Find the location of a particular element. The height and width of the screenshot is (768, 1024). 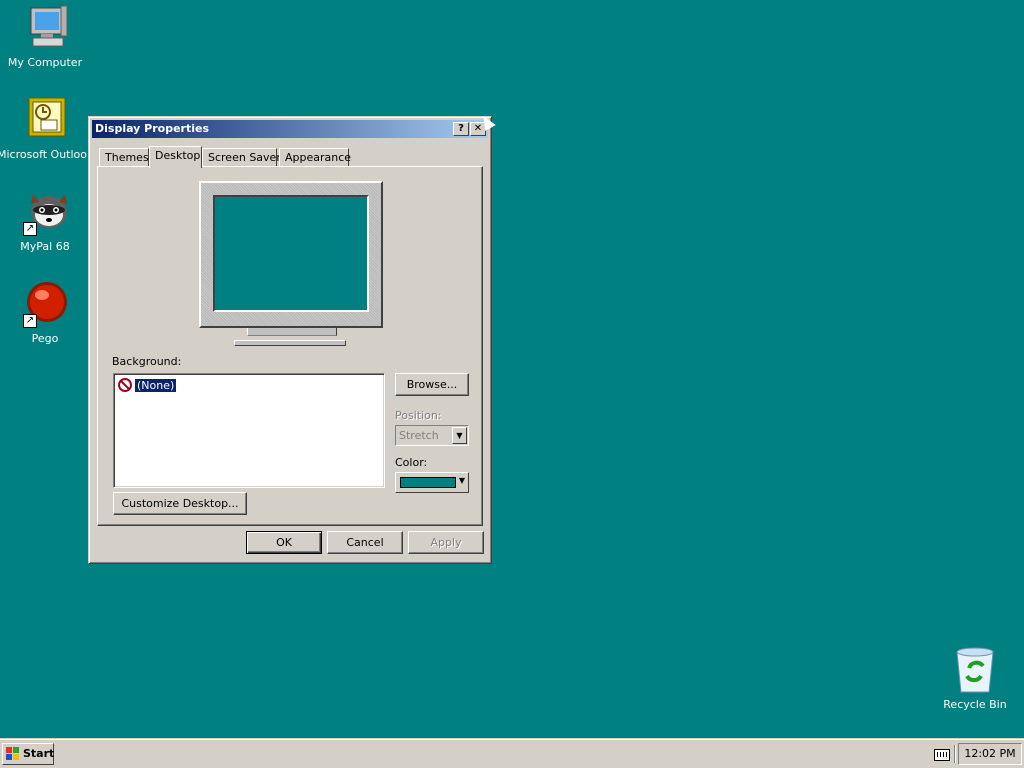

system-clock: 12:02 PM is located at coordinates (990, 754).